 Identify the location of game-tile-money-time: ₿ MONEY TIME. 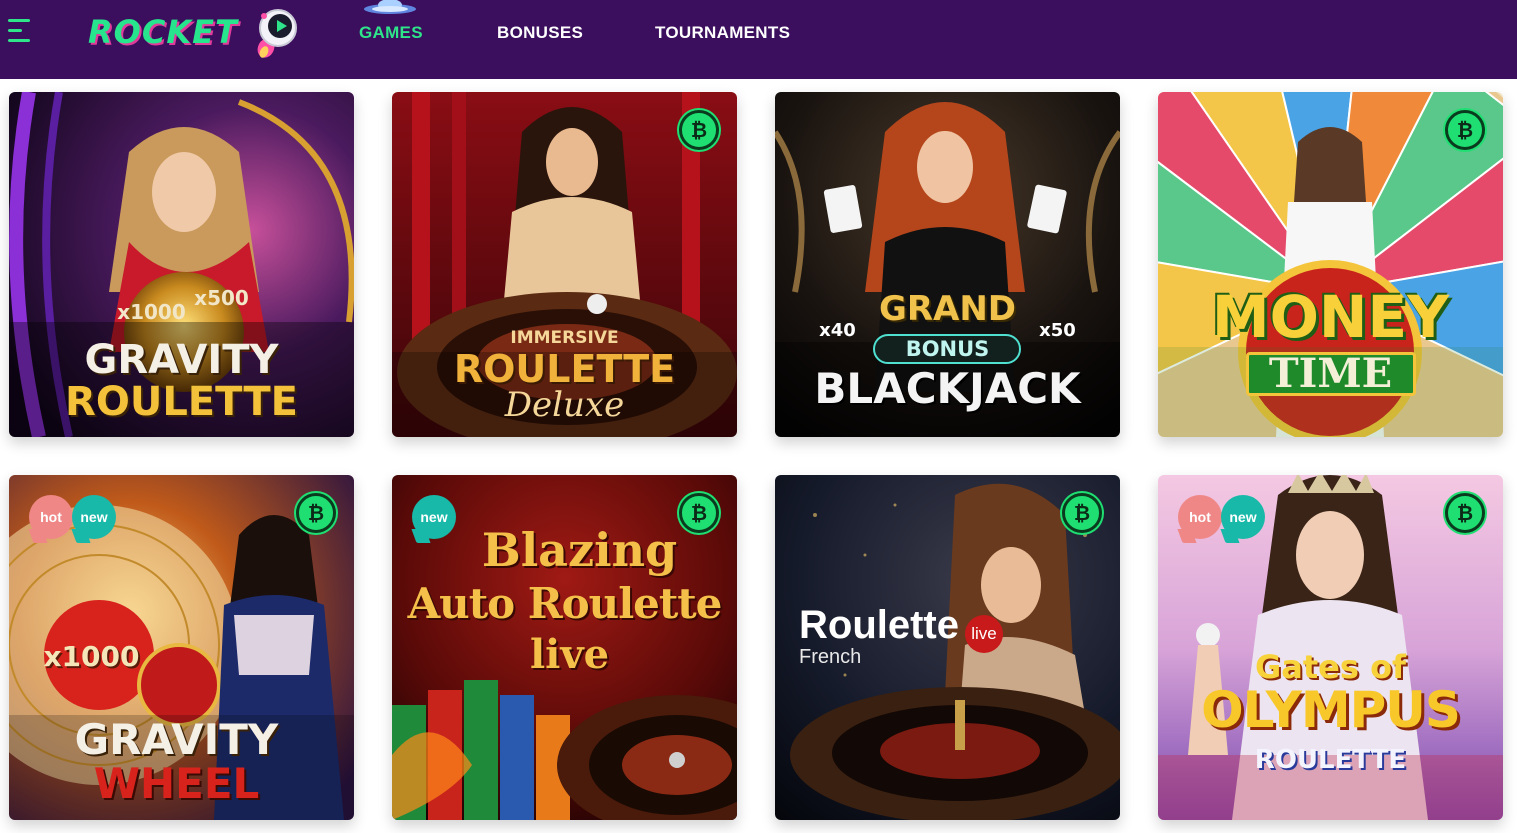
(1330, 264).